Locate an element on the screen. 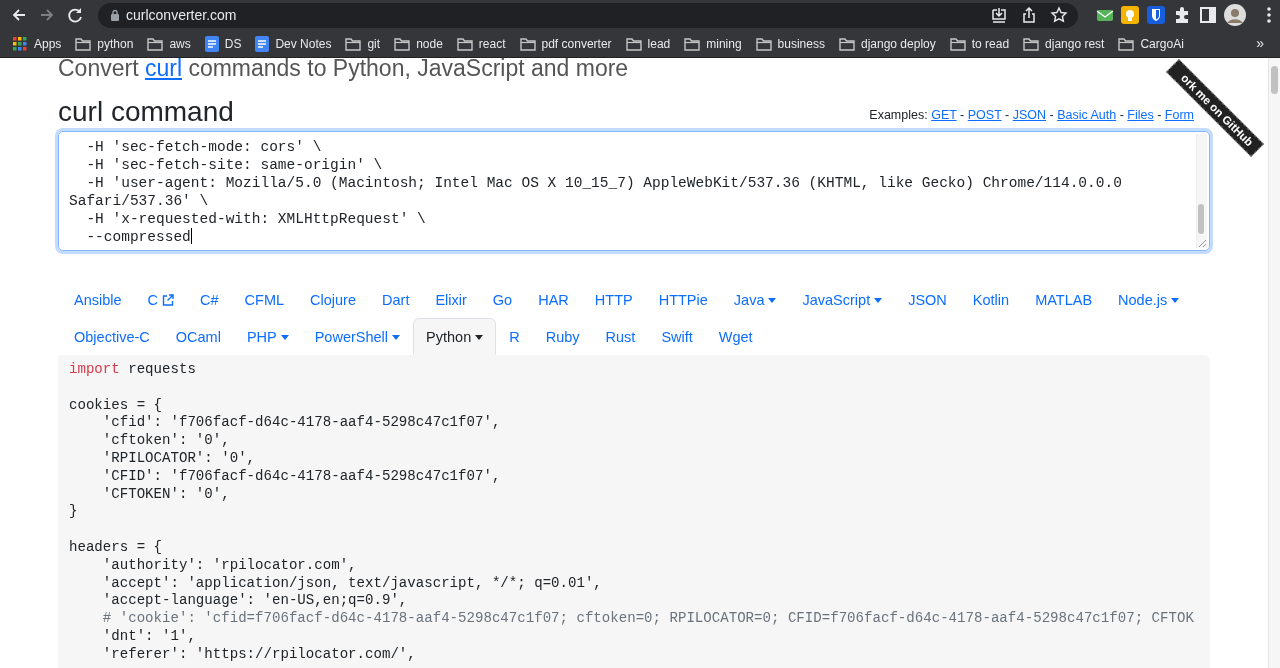 This screenshot has width=1280, height=668. language-tab: Wget is located at coordinates (735, 336).